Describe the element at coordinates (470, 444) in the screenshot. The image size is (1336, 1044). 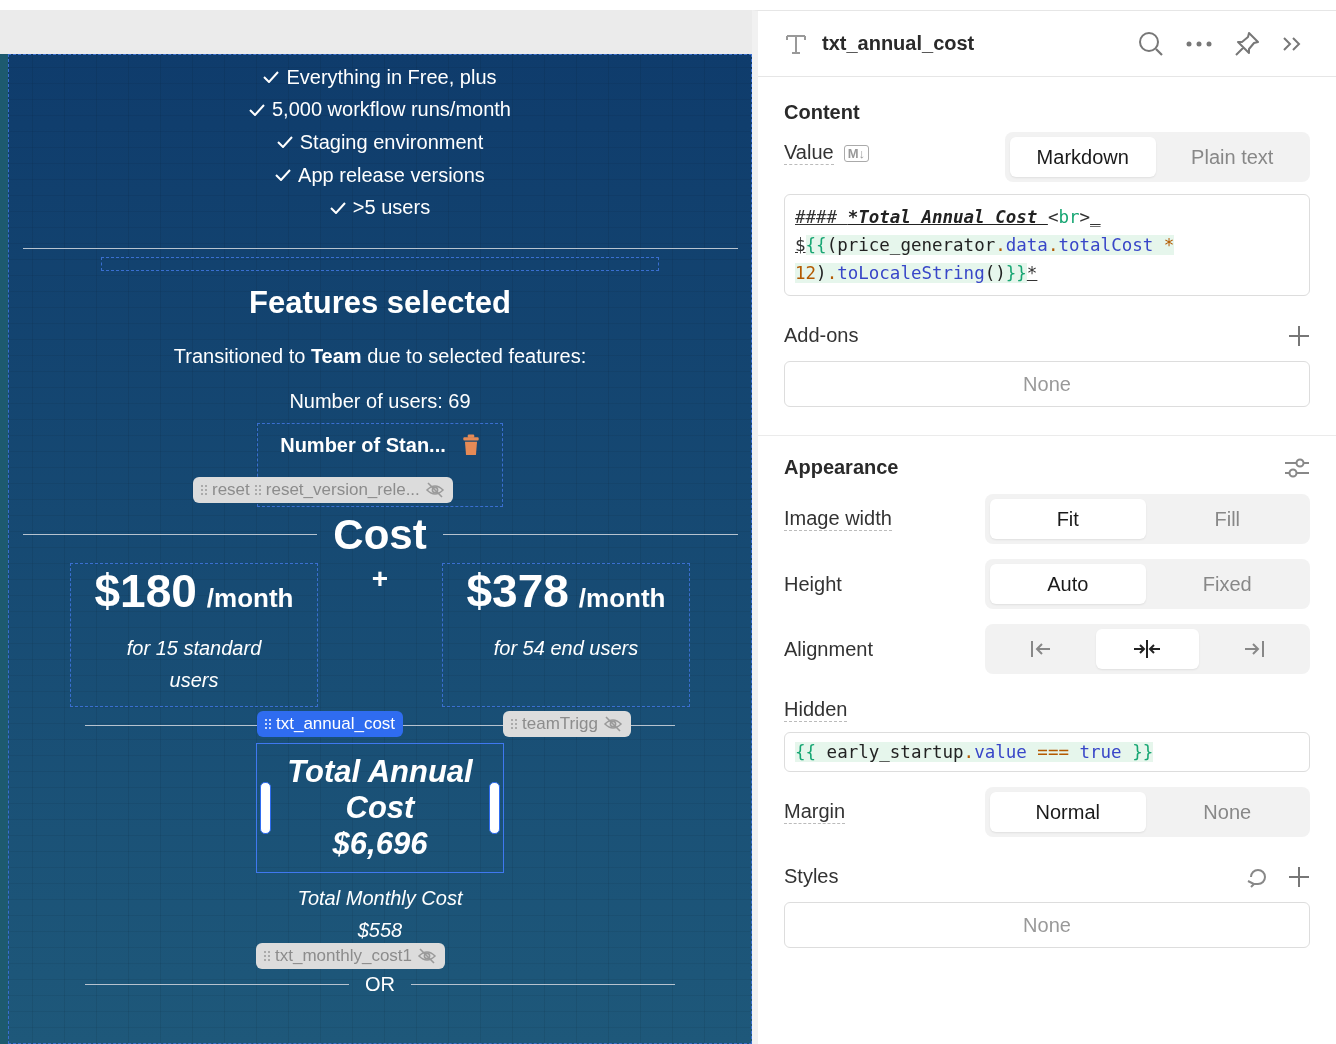
I see `trash-icon` at that location.